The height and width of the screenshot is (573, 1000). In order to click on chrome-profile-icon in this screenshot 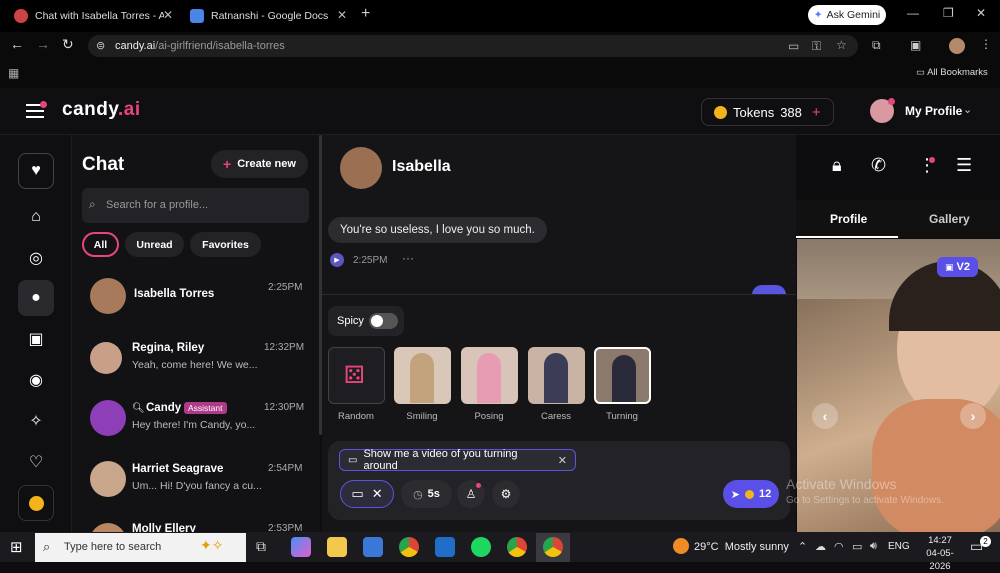, I will do `click(517, 547)`.